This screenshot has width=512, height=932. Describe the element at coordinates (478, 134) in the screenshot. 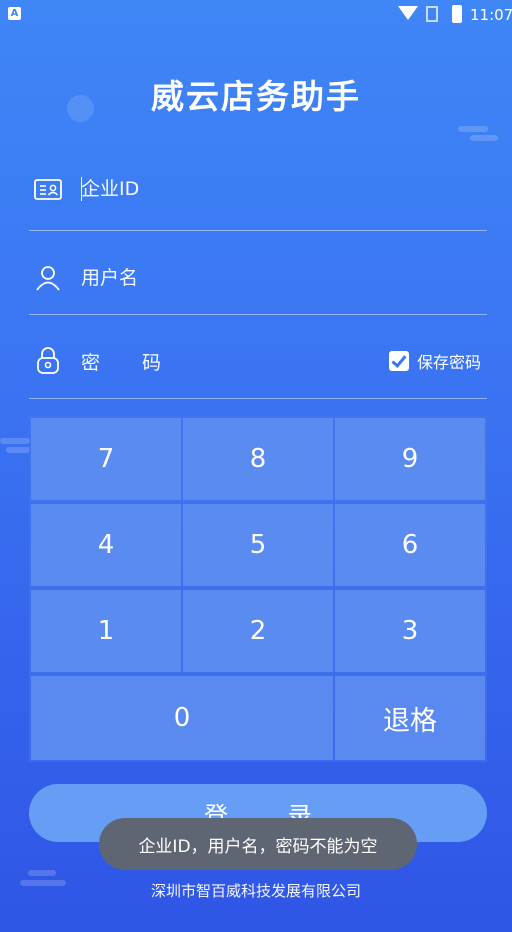

I see `decorative-cloud-icon` at that location.